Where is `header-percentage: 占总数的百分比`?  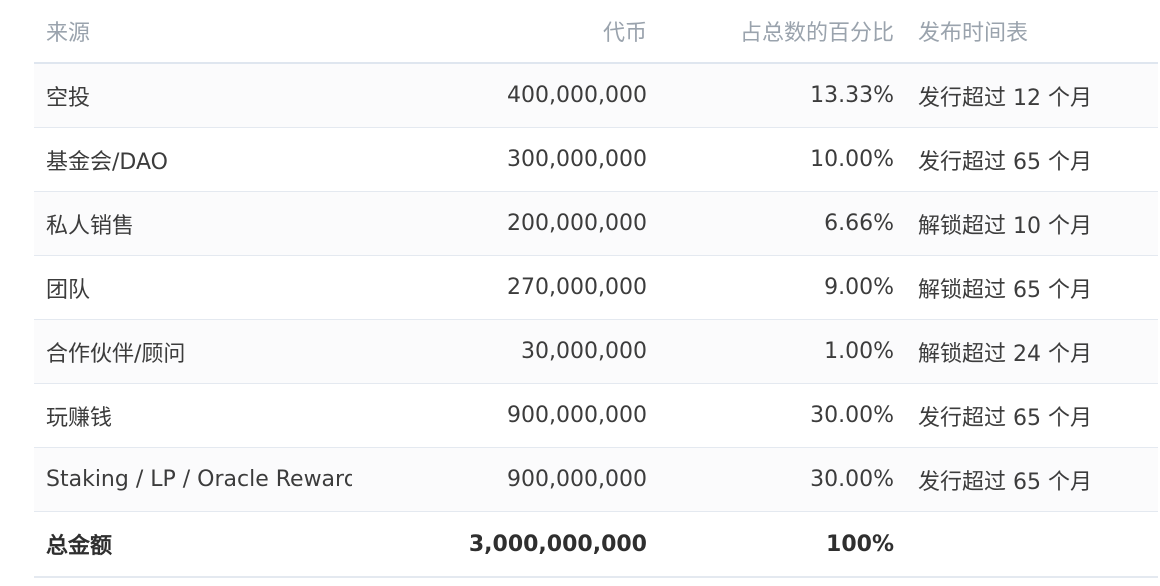 header-percentage: 占总数的百分比 is located at coordinates (782, 32).